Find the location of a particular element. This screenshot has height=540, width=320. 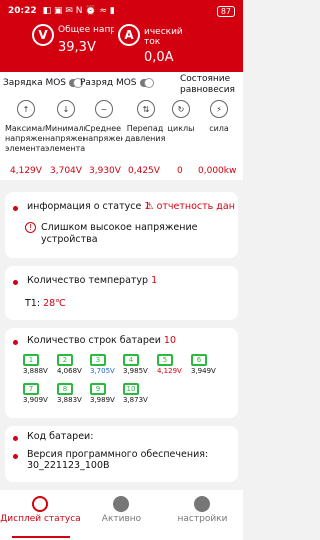

cycles-value: 0 is located at coordinates (180, 171).